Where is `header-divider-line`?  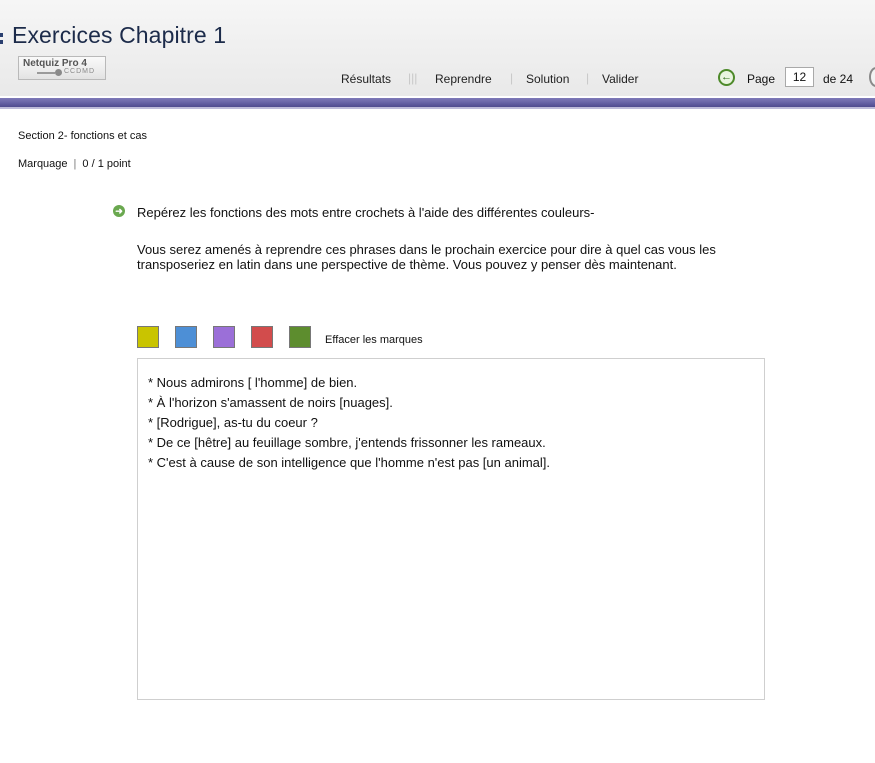 header-divider-line is located at coordinates (437, 108).